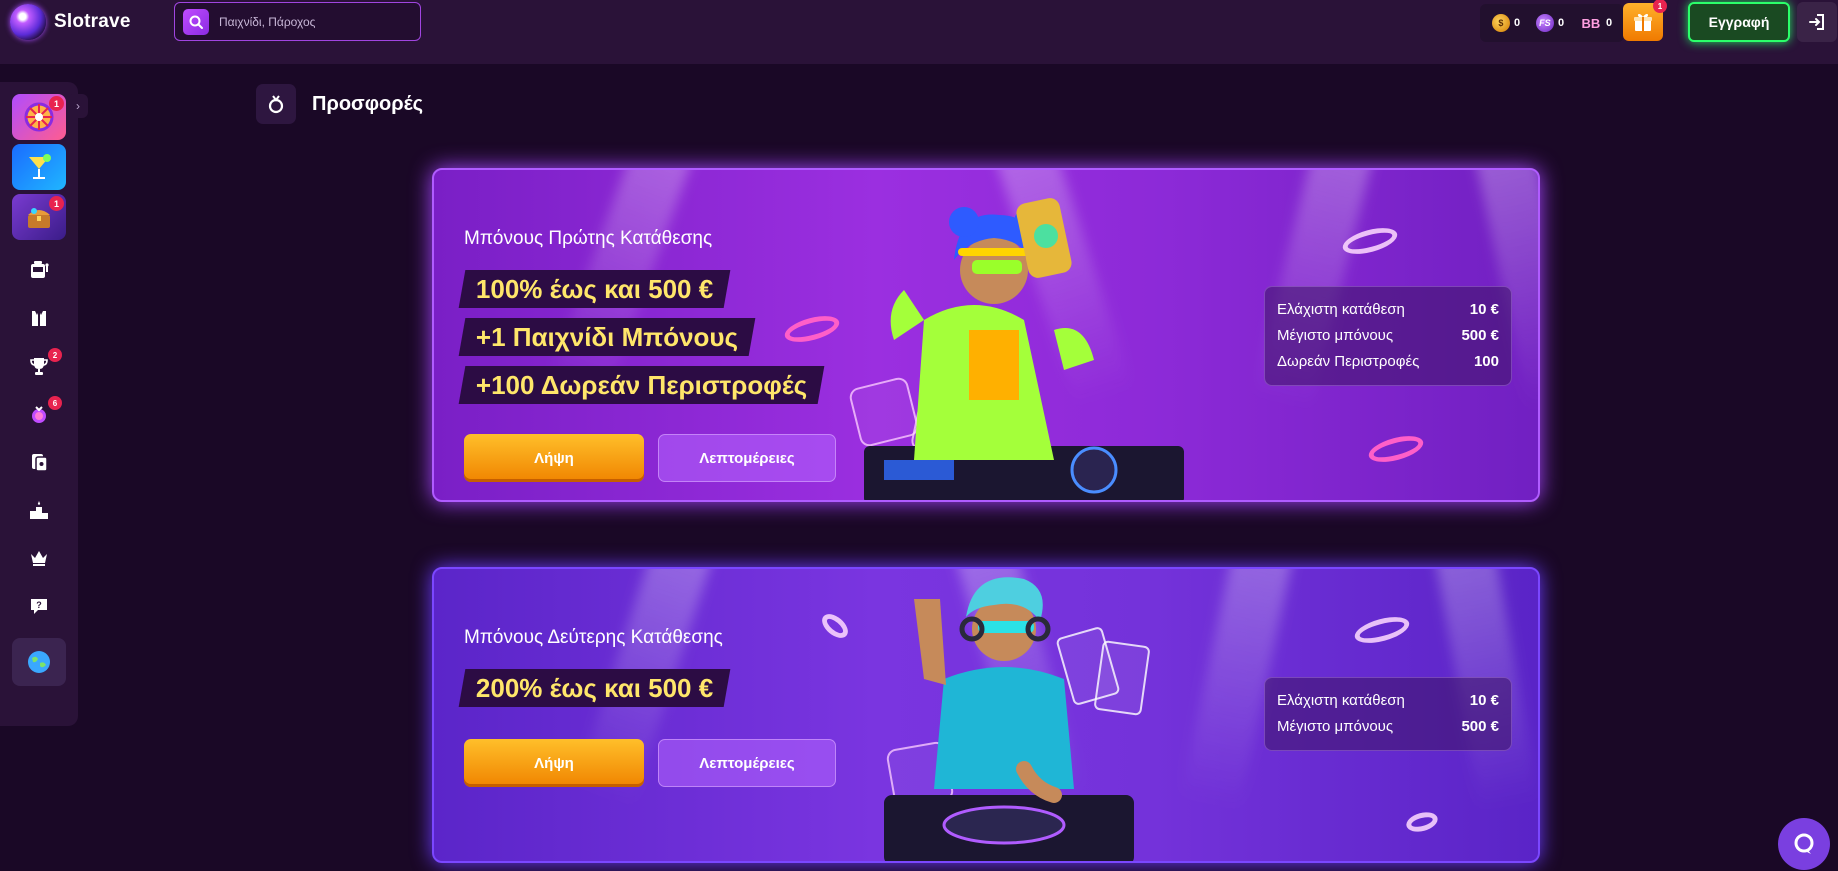 This screenshot has width=1838, height=871. I want to click on bonus-bag-icon, so click(39, 414).